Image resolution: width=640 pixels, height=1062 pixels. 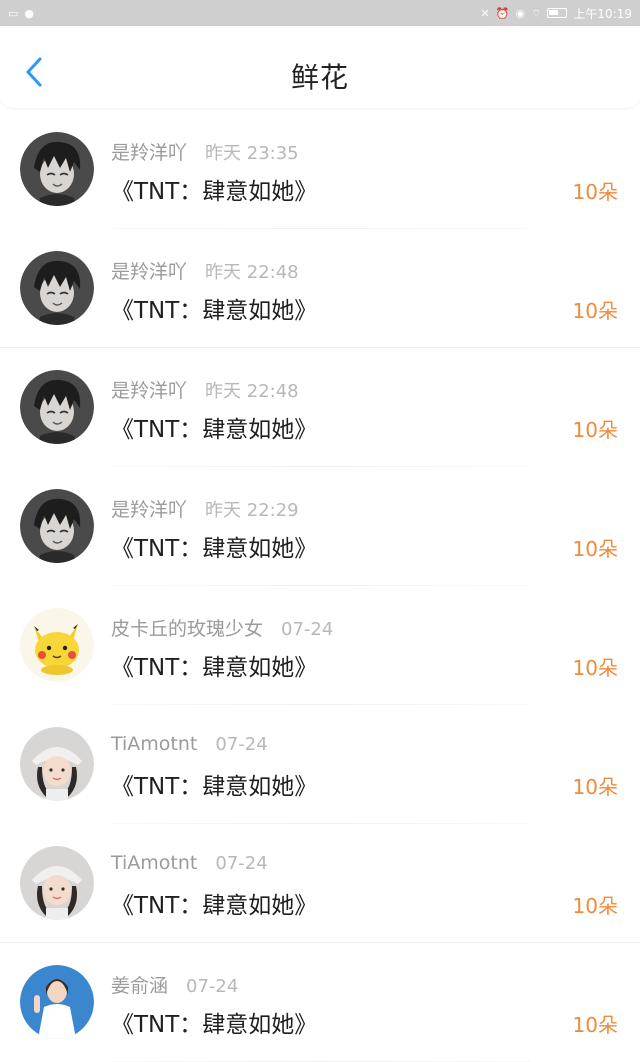 I want to click on item-meta: 皮卡丘的玫瑰少女 07-24, so click(x=222, y=627).